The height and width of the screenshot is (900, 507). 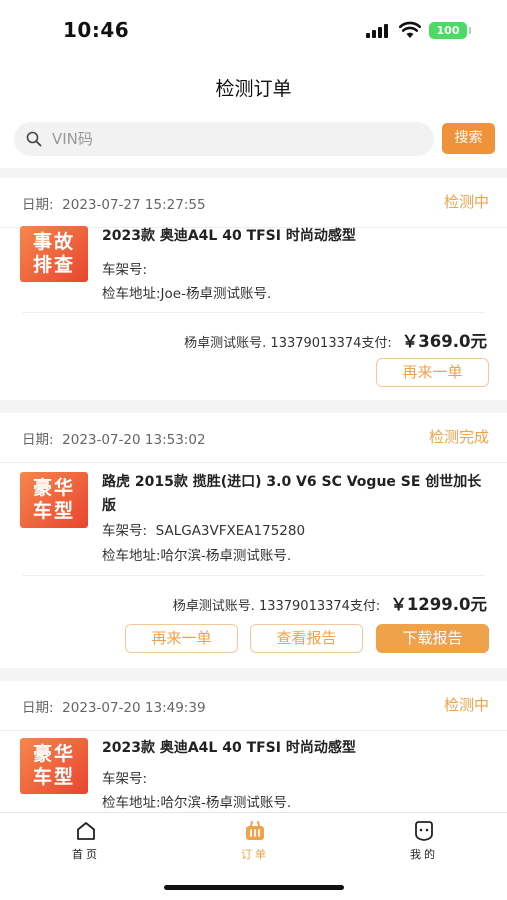 I want to click on tab-profile: 我的, so click(x=424, y=840).